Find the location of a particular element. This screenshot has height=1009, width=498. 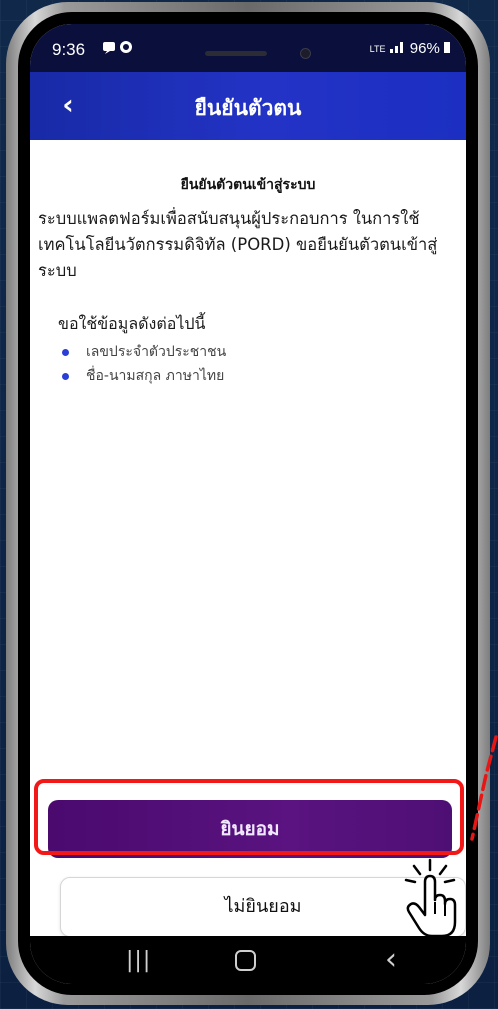

system-nav-bar: ||| ‹ is located at coordinates (248, 960).